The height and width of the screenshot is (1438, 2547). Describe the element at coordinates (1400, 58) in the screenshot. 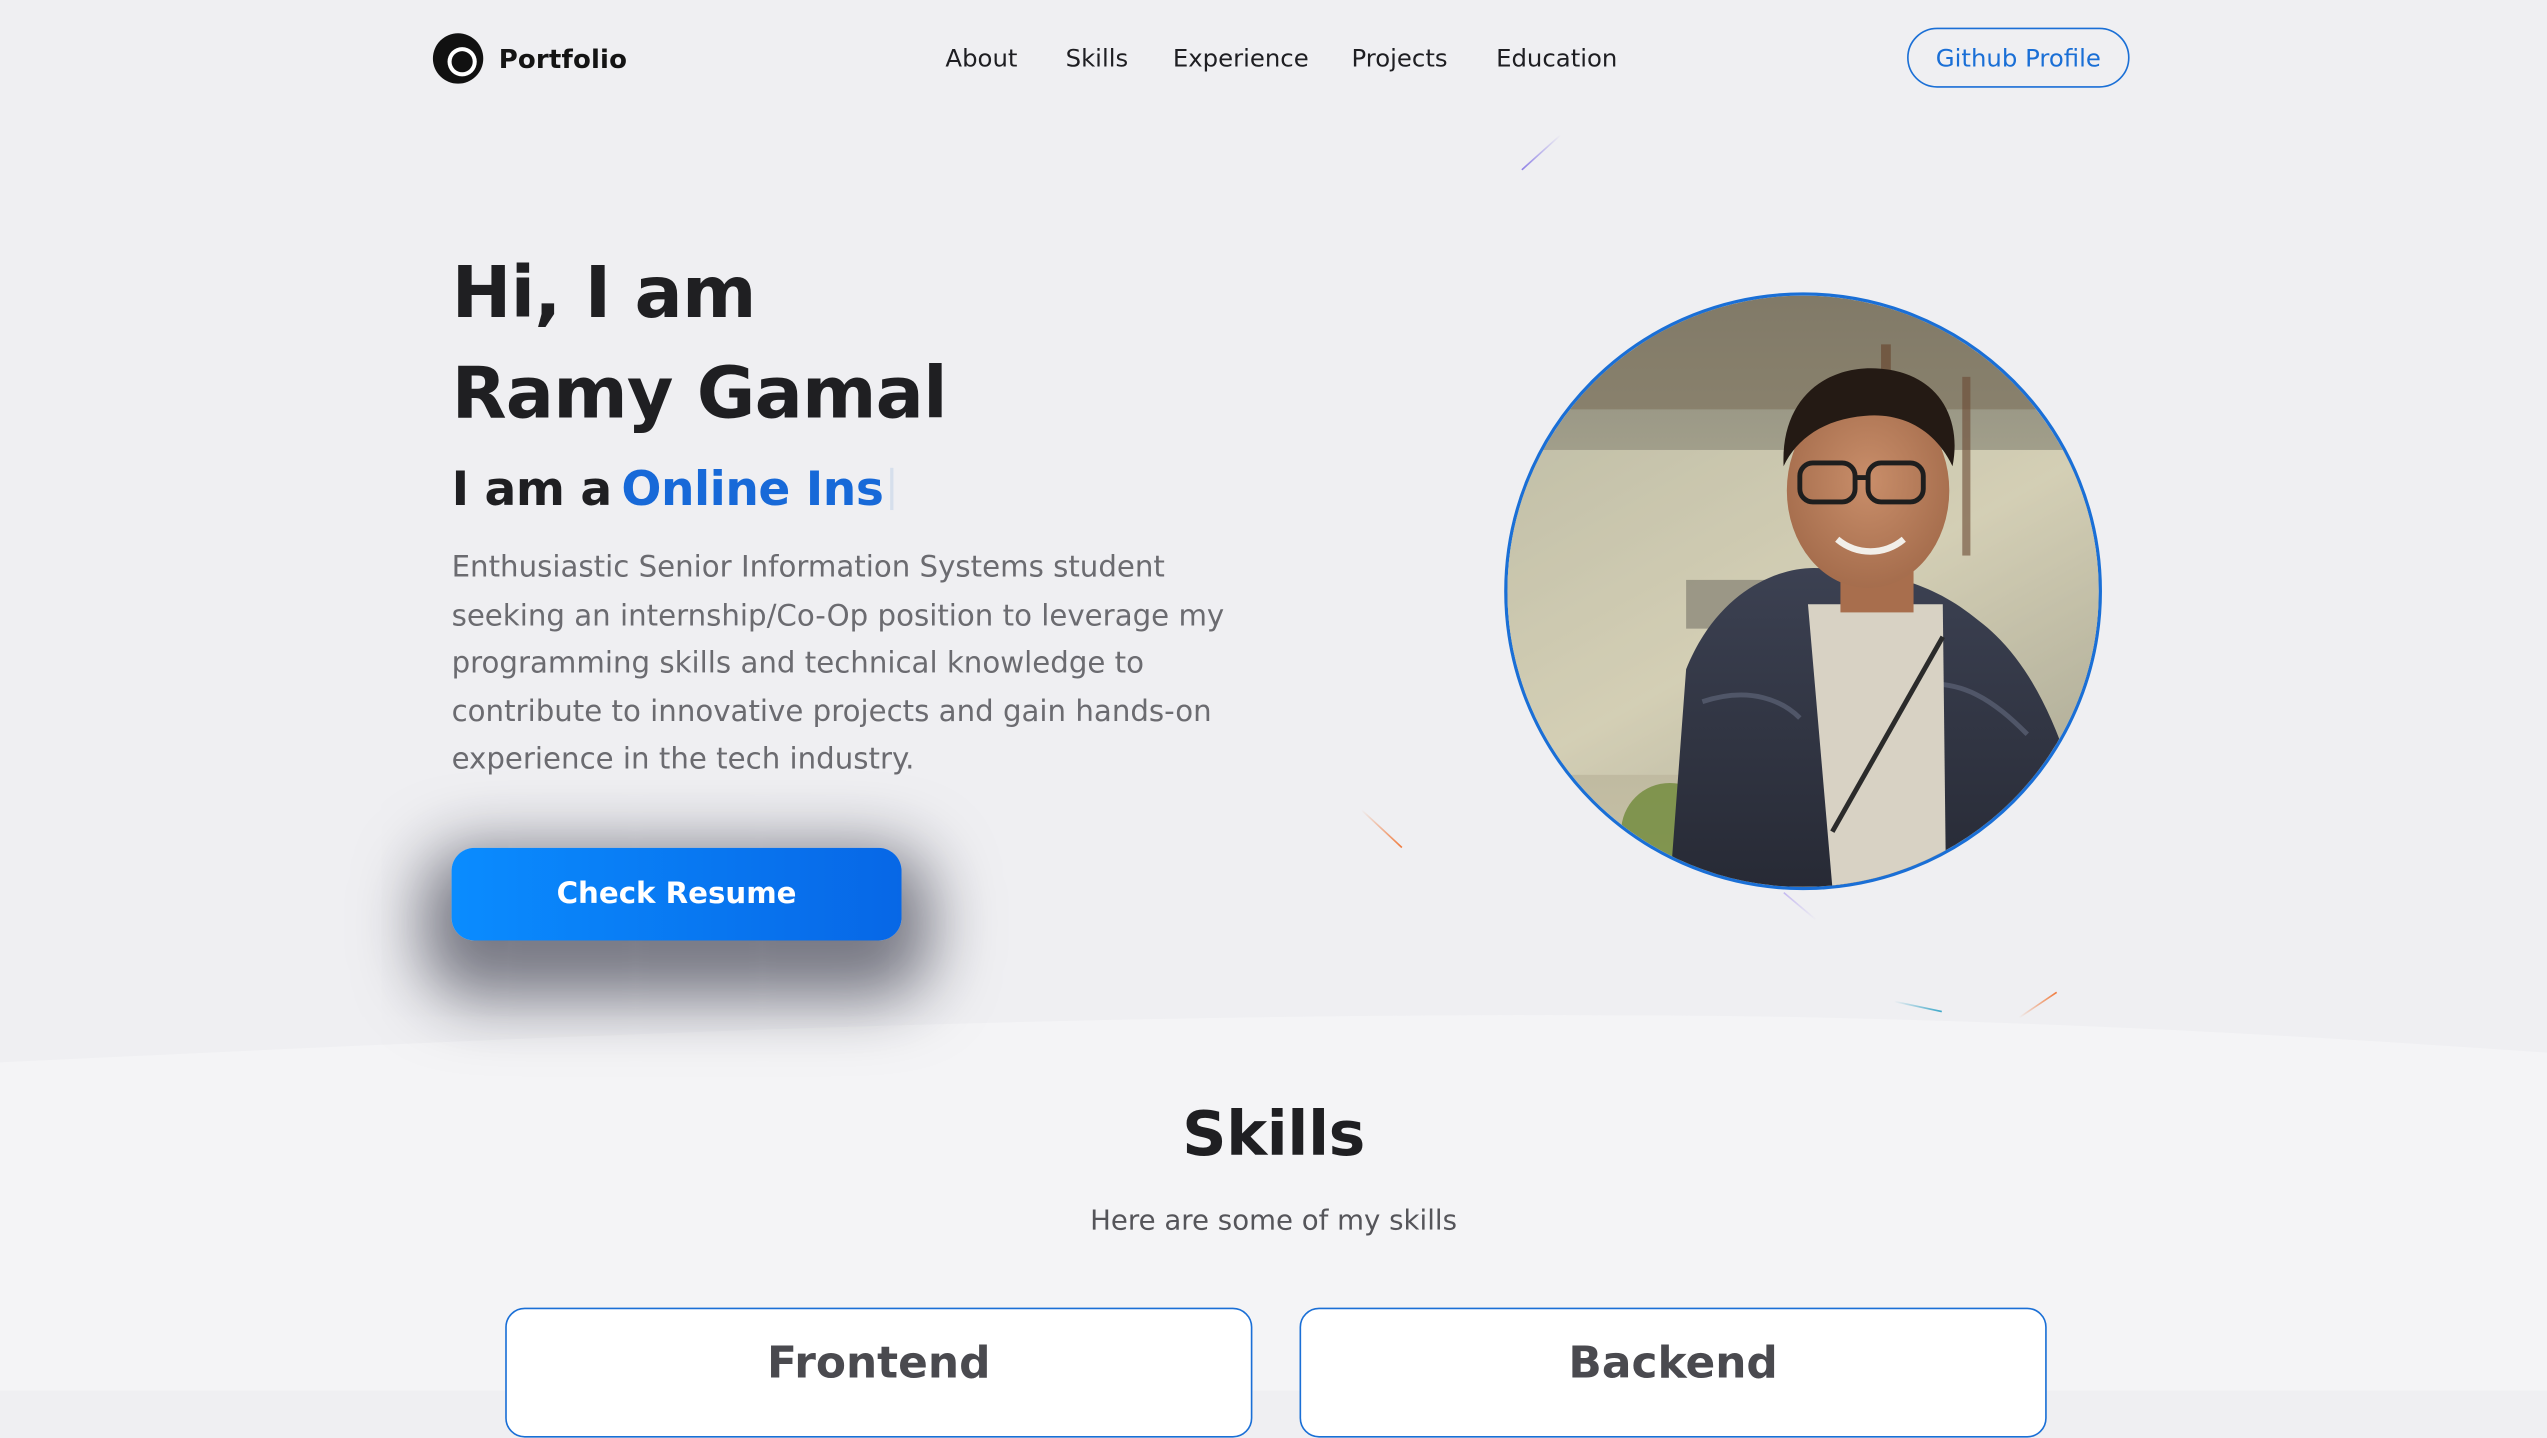

I see `nav-item-projects: Projects` at that location.